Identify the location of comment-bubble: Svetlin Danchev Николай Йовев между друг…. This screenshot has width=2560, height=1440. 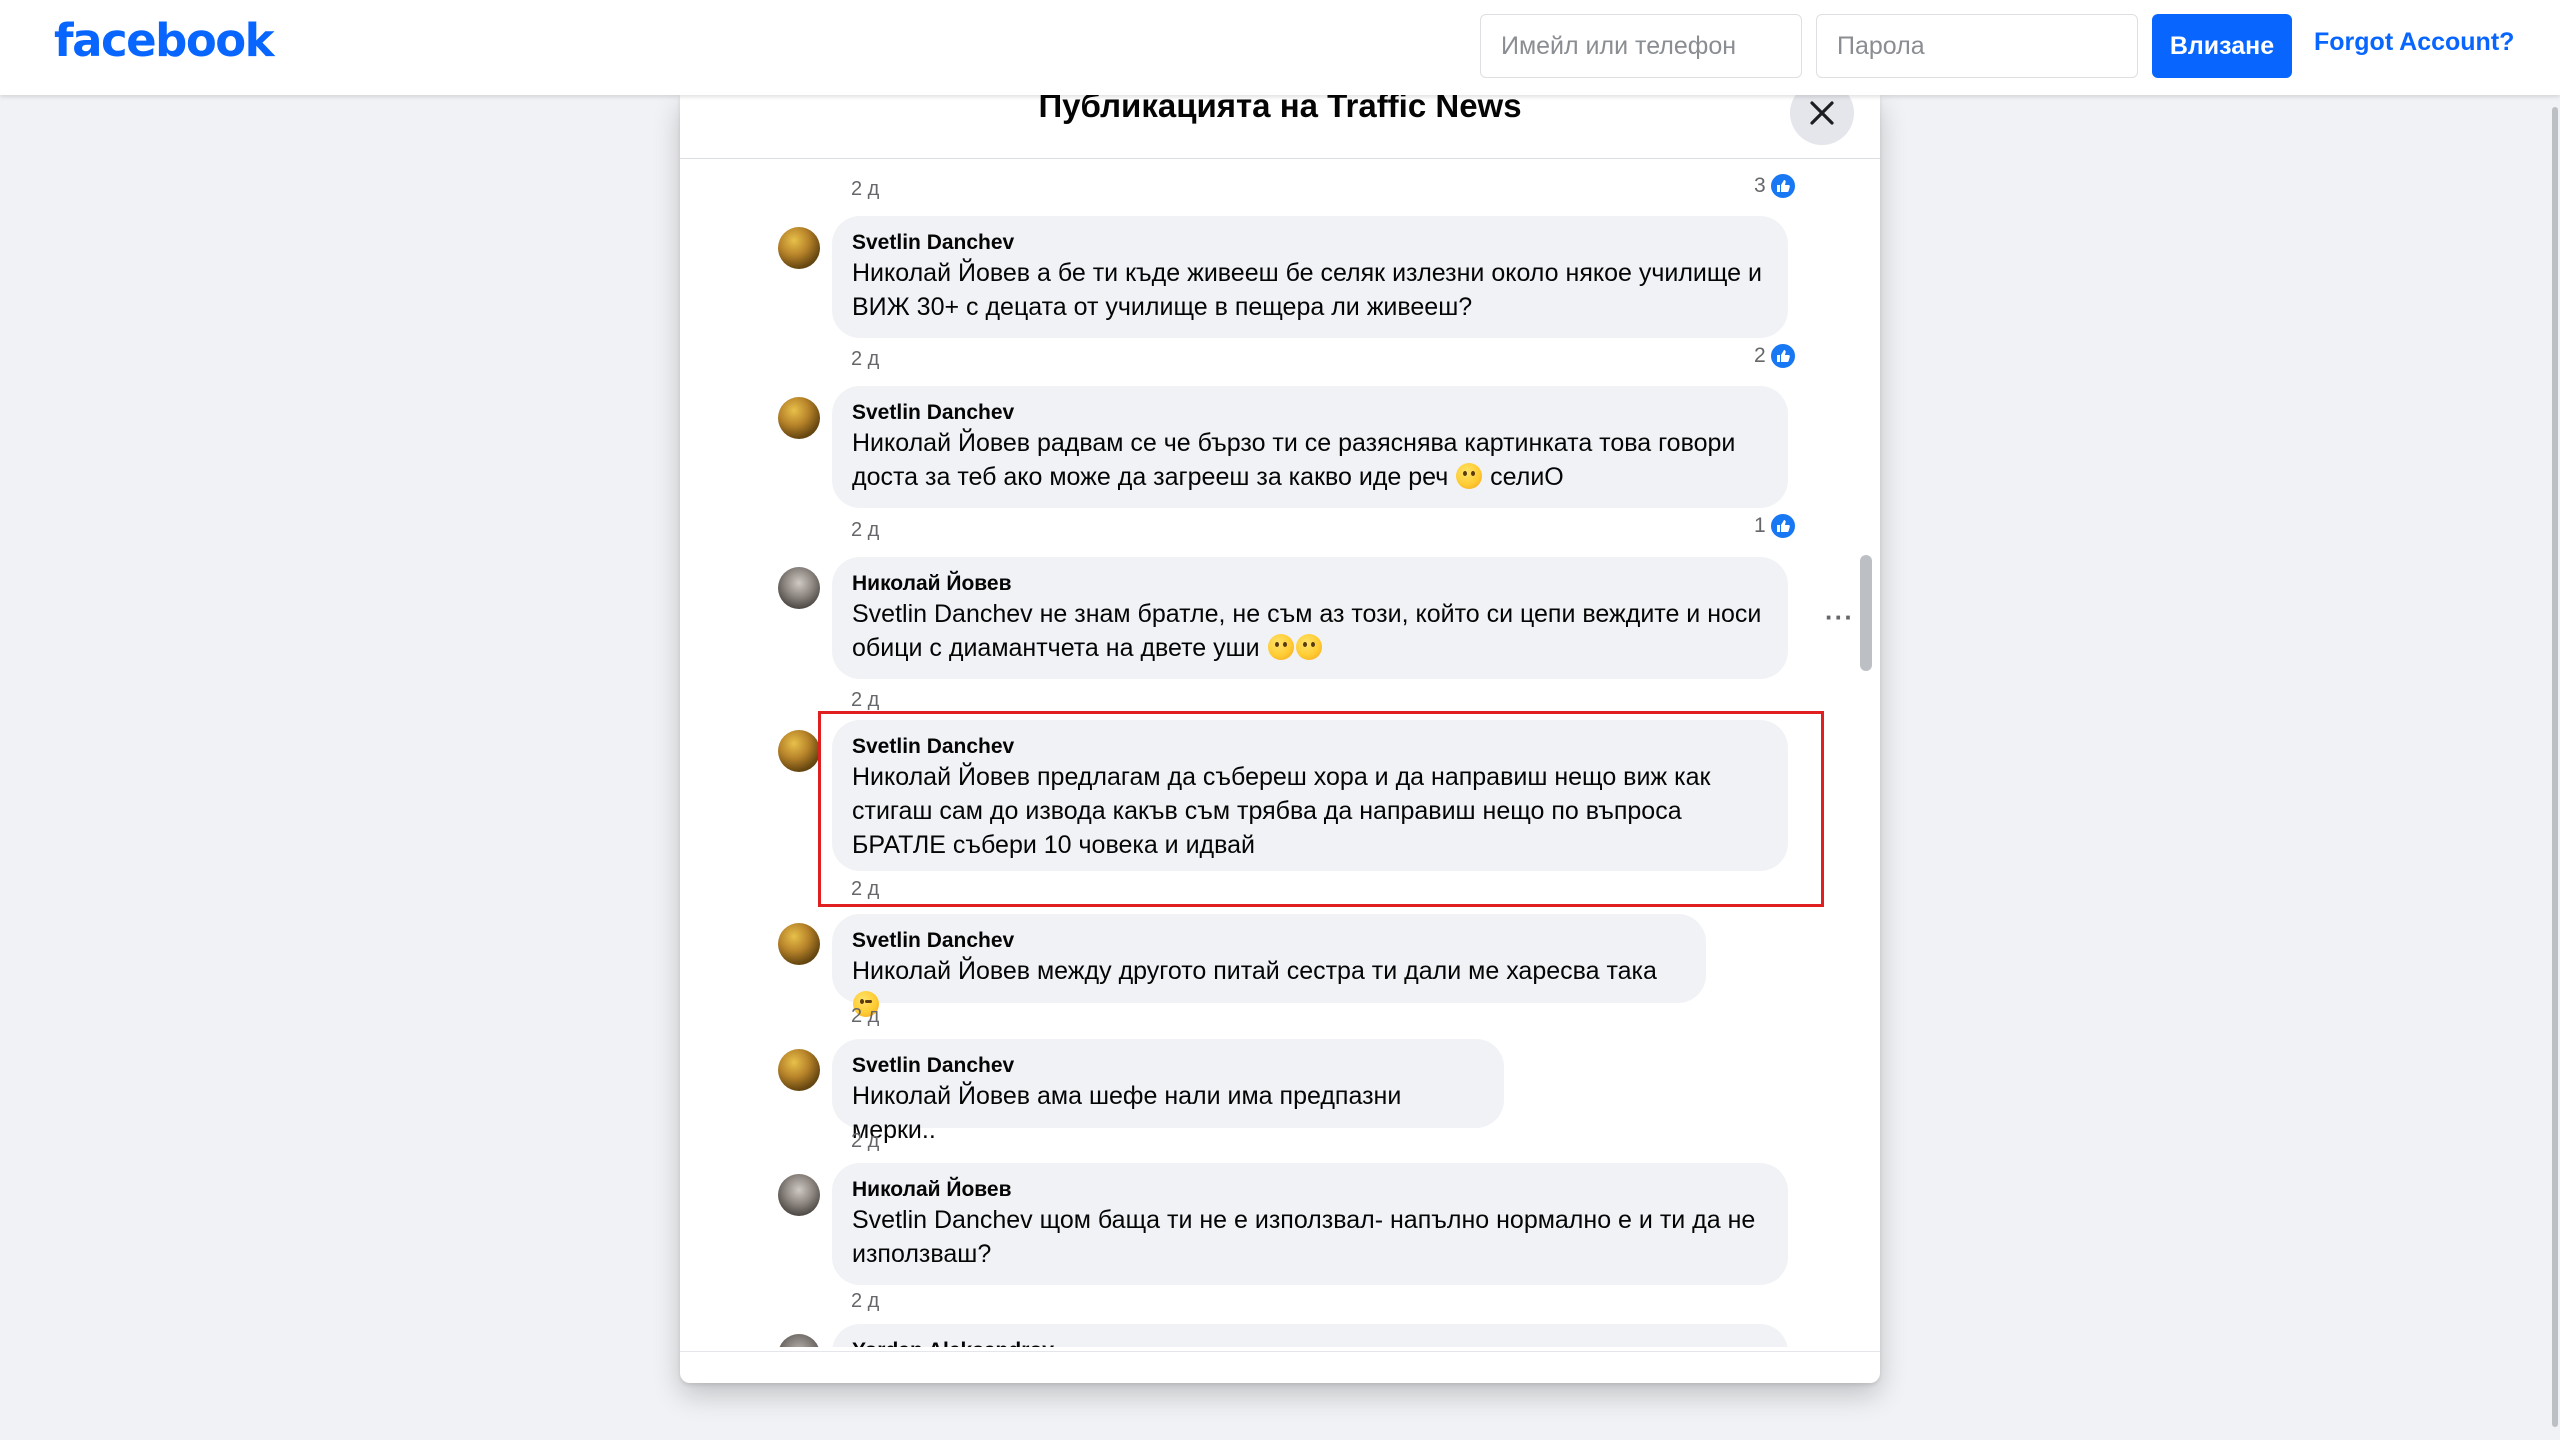
(1269, 965).